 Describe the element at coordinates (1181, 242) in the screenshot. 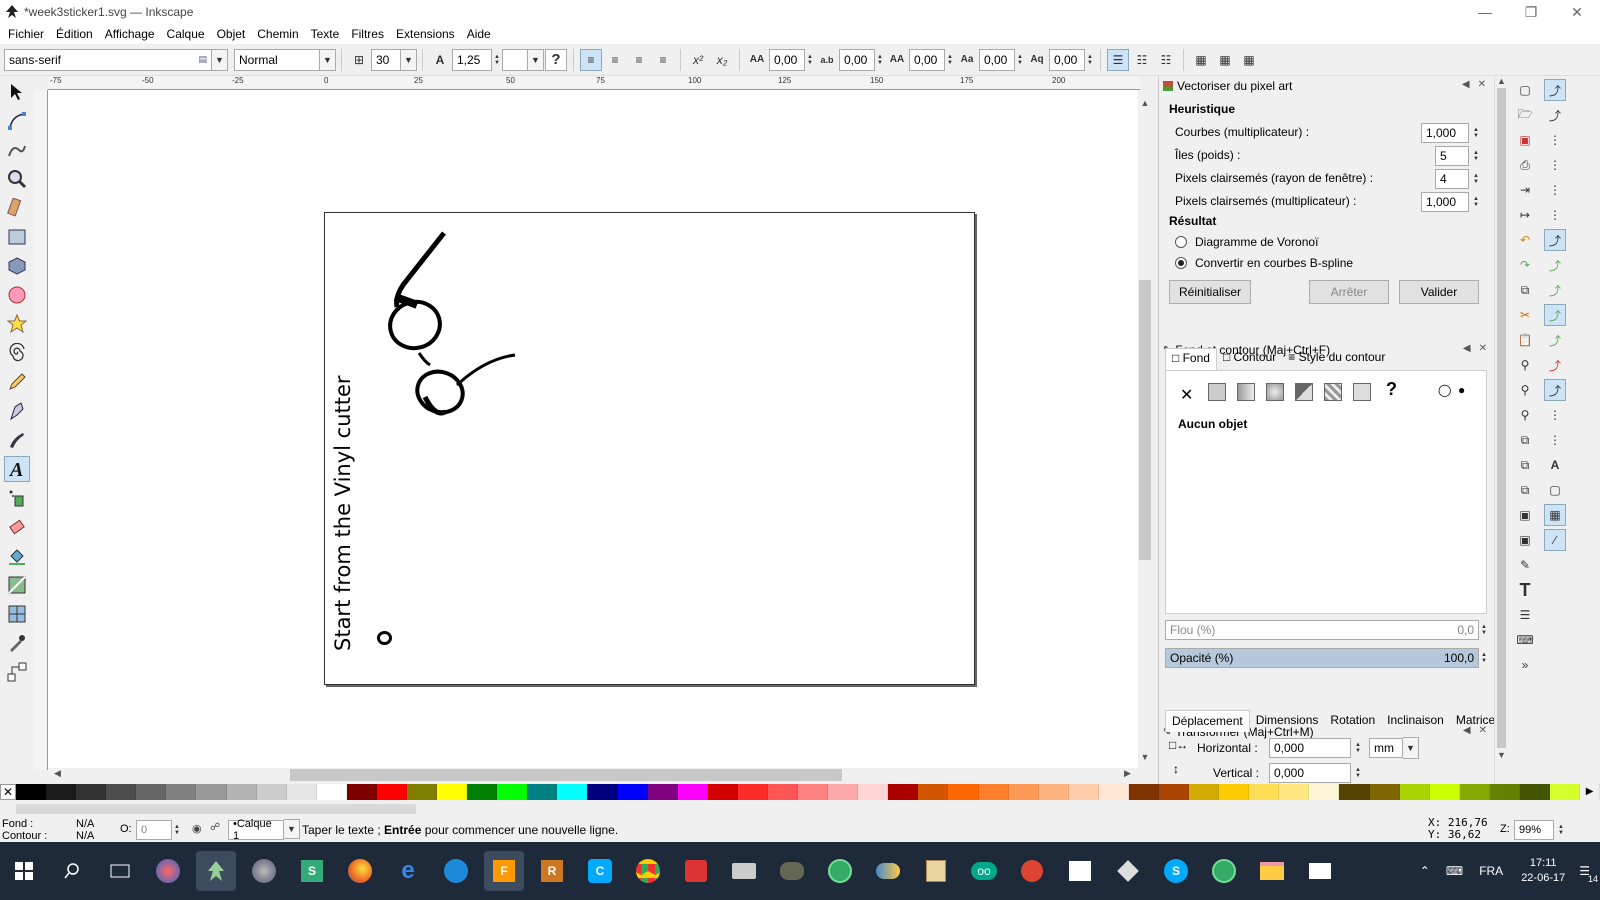

I see `voronoi-radio` at that location.